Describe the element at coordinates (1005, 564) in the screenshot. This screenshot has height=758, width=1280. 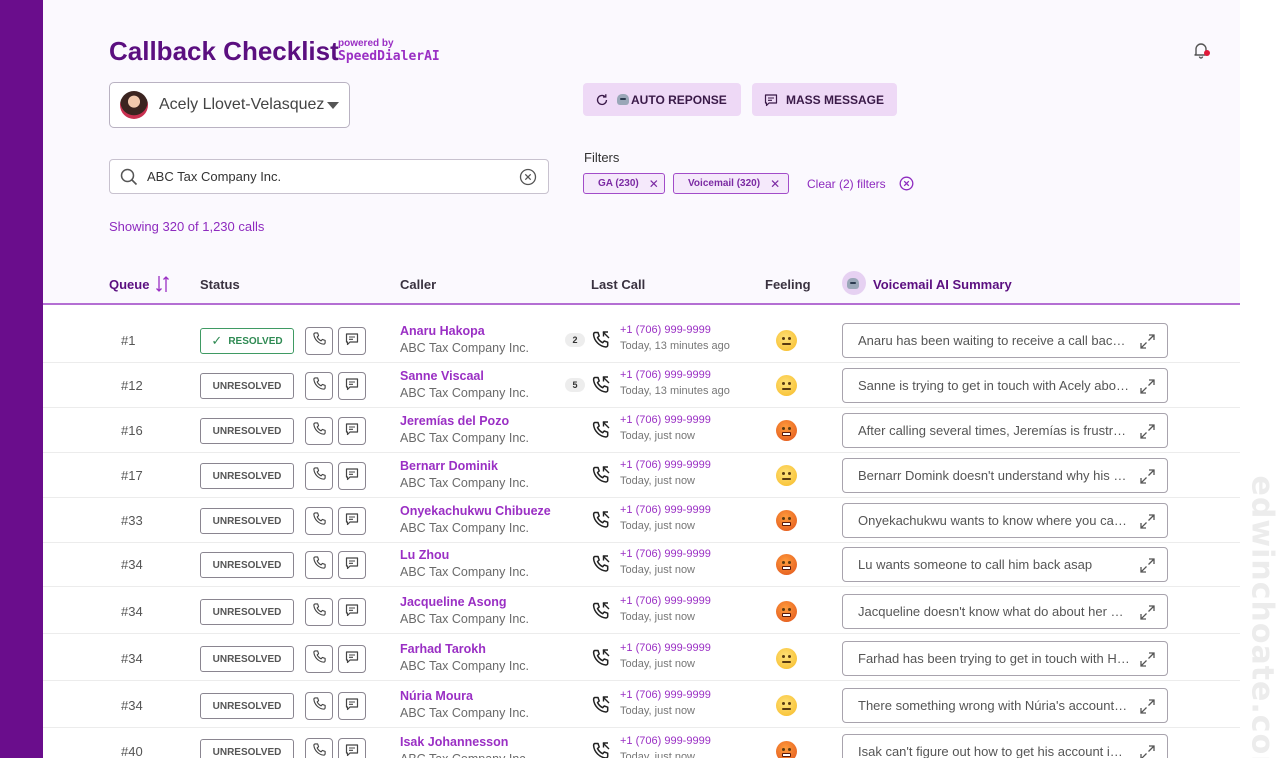
I see `voicemail-summary: Lu wants someone to call him back asap` at that location.